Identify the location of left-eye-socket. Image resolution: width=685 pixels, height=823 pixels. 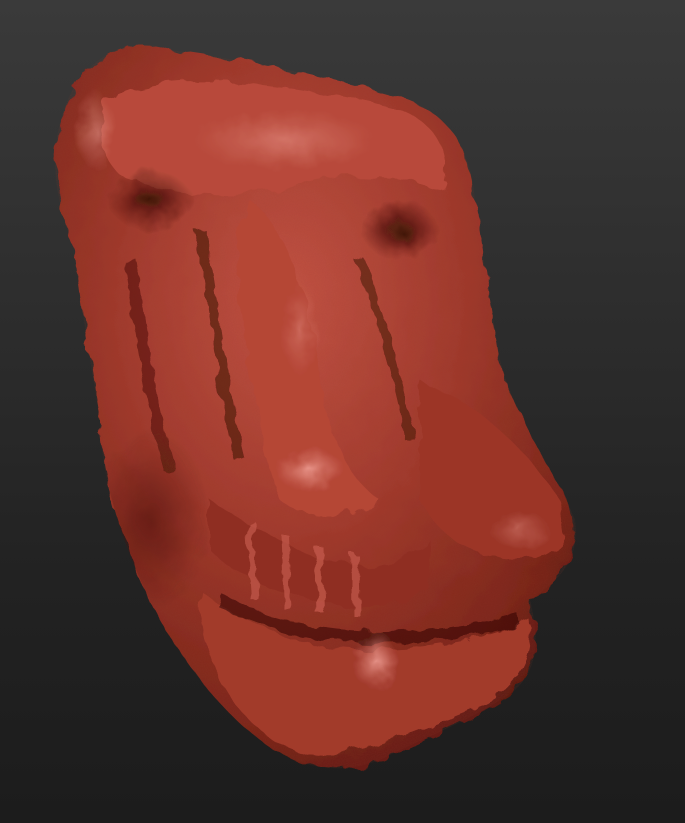
(150, 200).